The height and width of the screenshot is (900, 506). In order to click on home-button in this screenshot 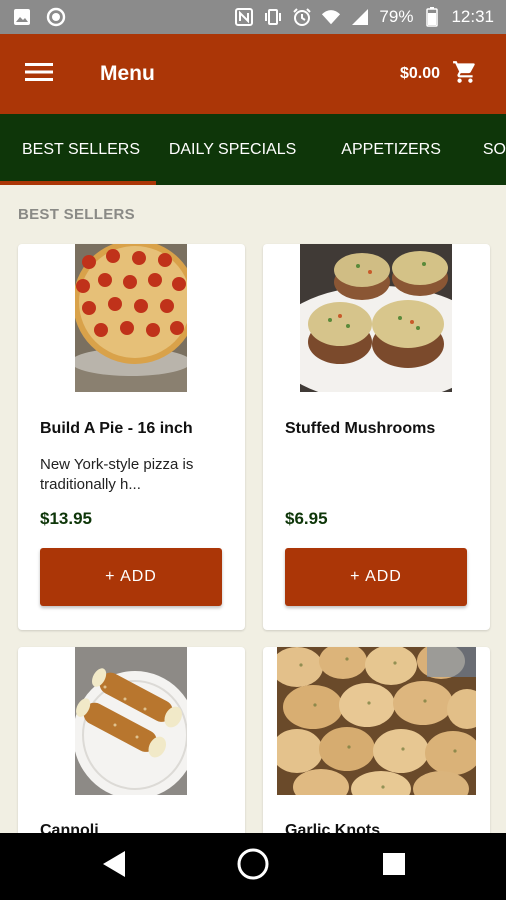, I will do `click(253, 866)`.